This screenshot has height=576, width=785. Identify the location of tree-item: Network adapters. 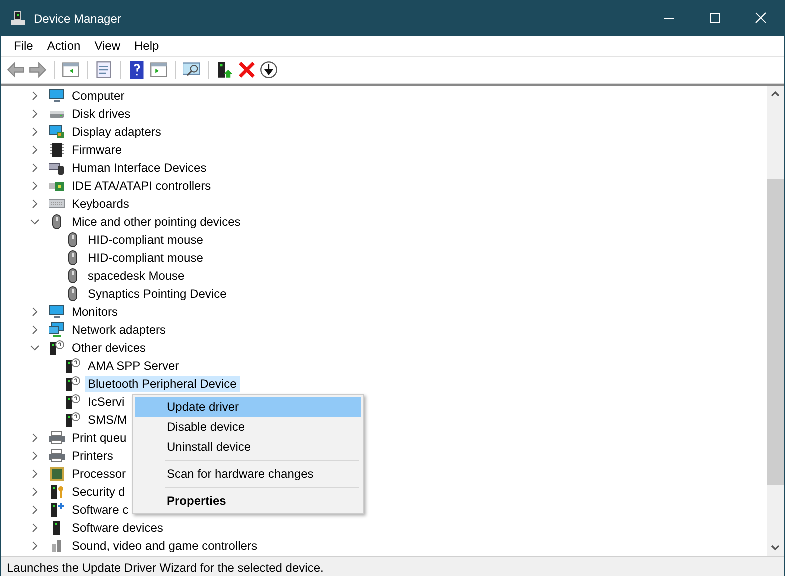
(119, 330).